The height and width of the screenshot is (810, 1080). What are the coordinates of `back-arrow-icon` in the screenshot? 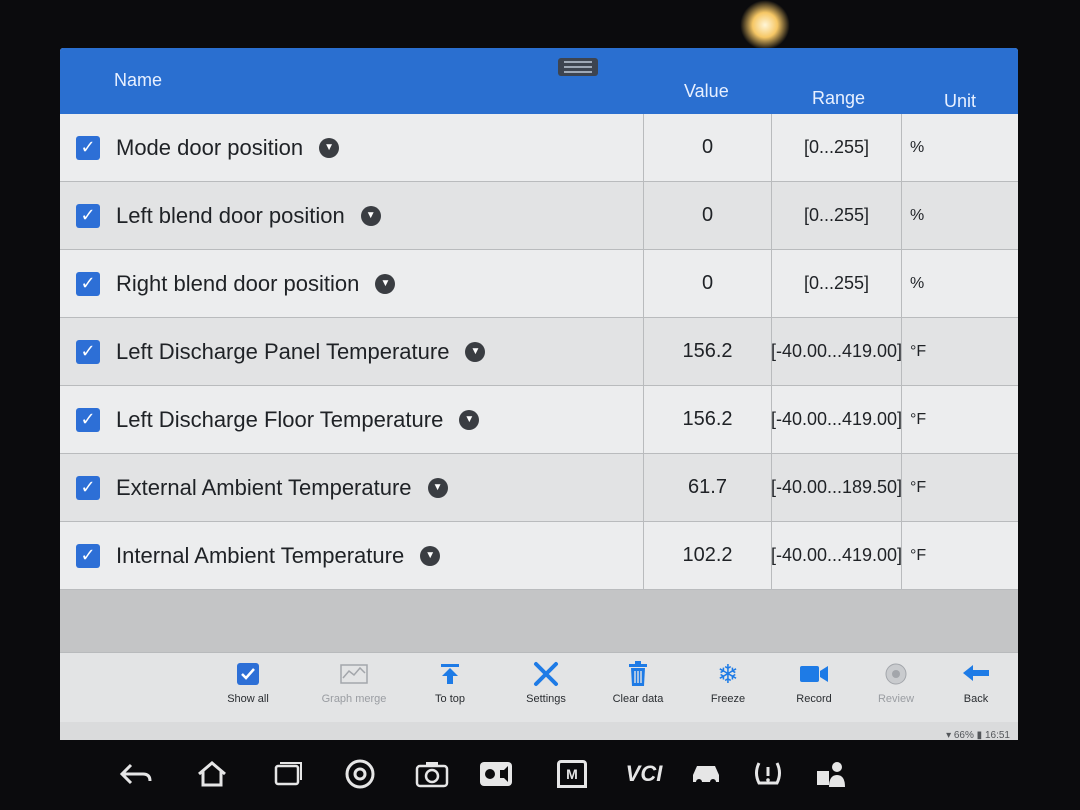 It's located at (973, 674).